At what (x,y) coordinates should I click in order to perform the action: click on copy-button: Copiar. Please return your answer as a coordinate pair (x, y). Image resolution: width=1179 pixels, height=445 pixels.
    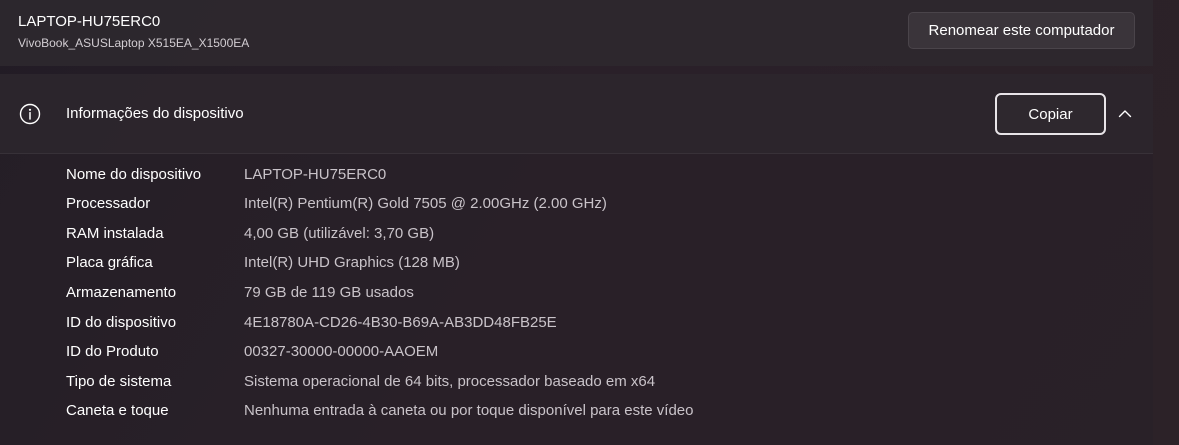
    Looking at the image, I should click on (1050, 114).